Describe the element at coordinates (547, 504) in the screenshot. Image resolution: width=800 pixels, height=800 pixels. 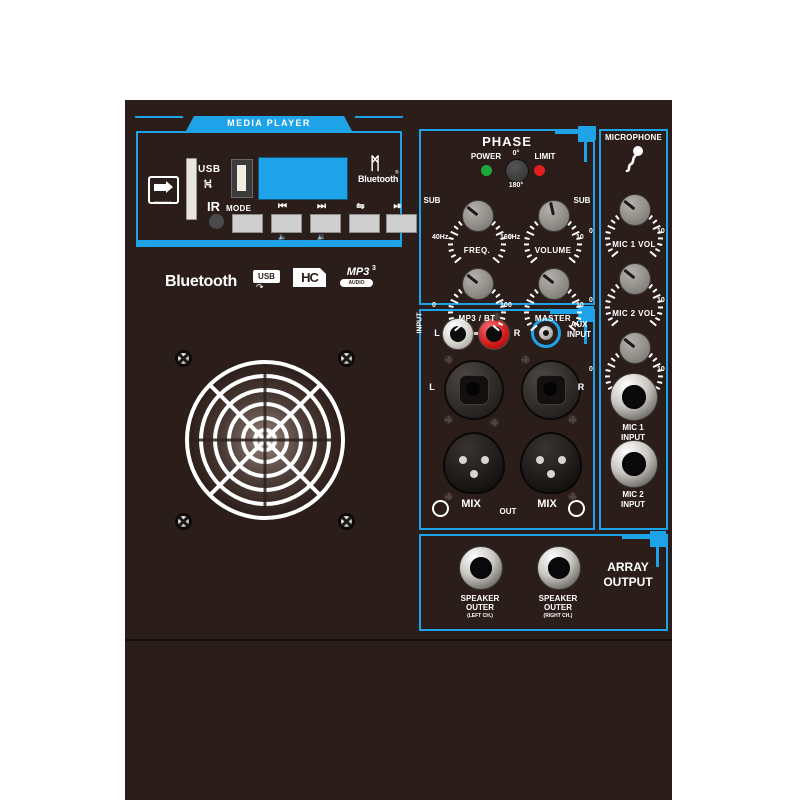
I see `mix-right-label: MIX` at that location.